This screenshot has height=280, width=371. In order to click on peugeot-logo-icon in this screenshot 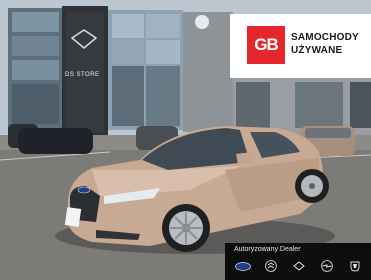, I will do `click(355, 266)`.